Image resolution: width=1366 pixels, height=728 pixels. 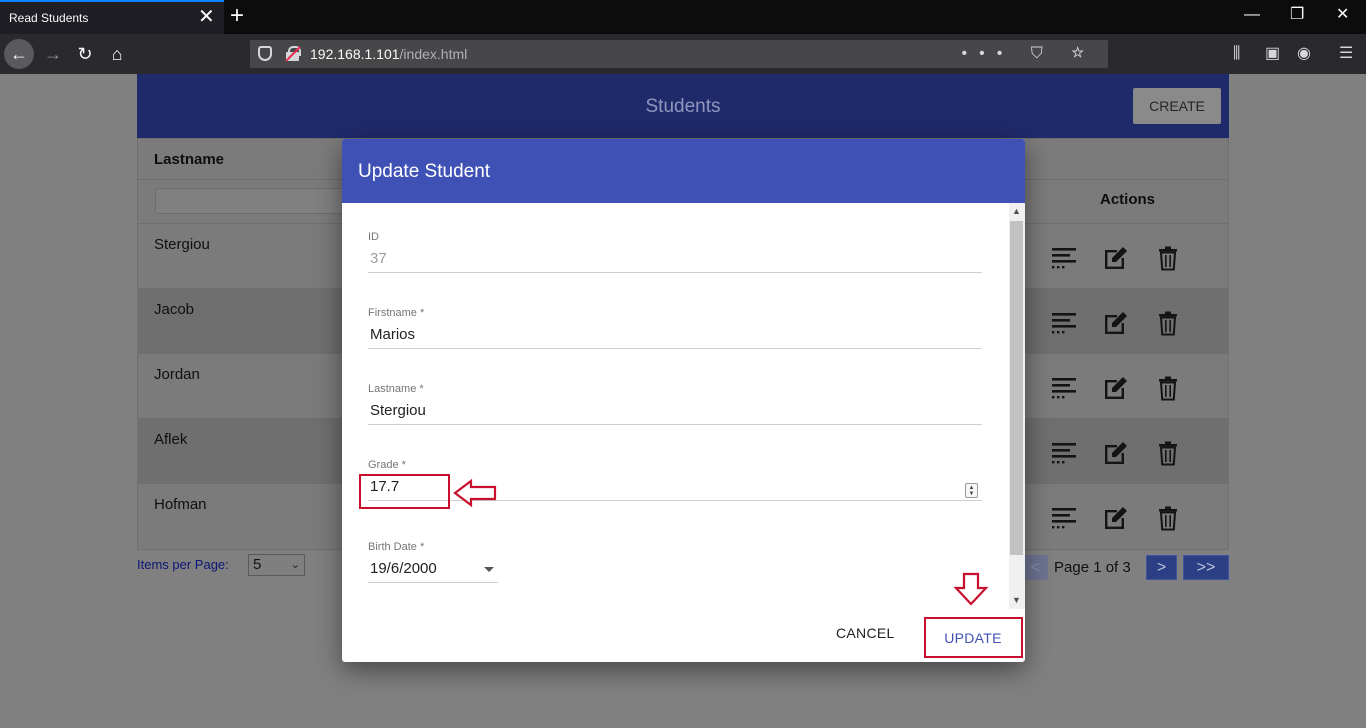 I want to click on lastname-label: Lastname *, so click(x=396, y=389).